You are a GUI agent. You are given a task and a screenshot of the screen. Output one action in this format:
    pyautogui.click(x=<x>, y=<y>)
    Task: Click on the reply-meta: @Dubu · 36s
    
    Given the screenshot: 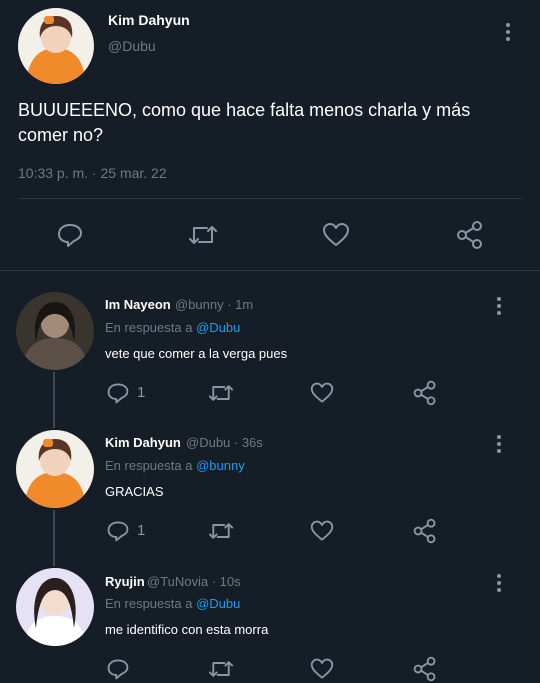 What is the action you would take?
    pyautogui.click(x=224, y=442)
    